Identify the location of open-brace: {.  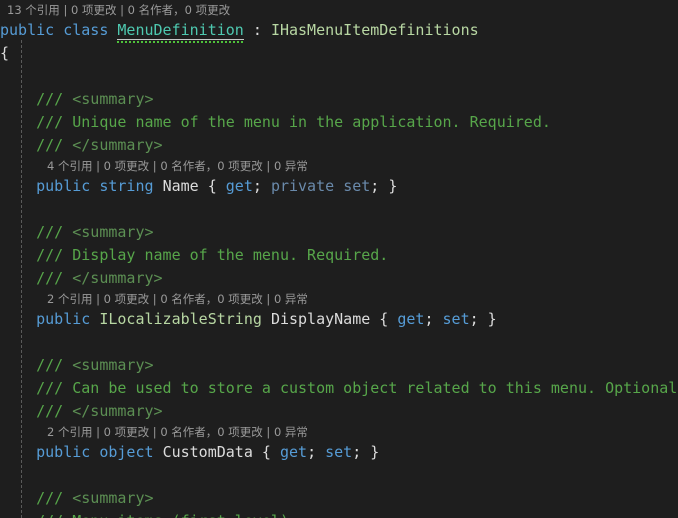
(5, 53).